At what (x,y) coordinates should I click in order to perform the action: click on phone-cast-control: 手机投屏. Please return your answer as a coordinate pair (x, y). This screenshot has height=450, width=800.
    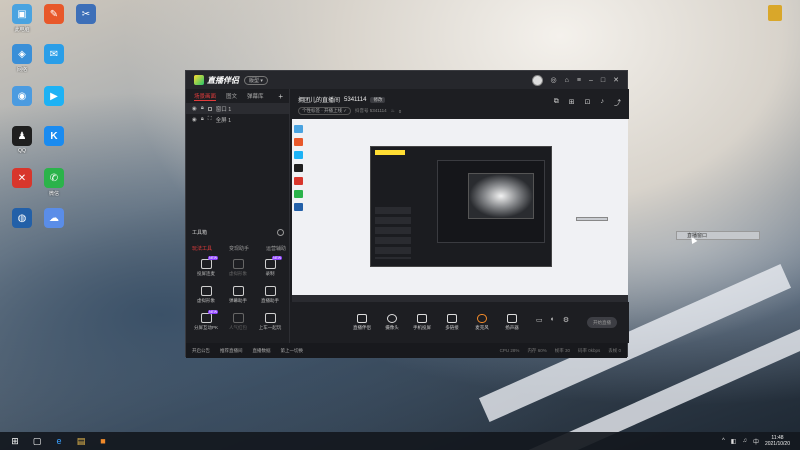
    Looking at the image, I should click on (422, 322).